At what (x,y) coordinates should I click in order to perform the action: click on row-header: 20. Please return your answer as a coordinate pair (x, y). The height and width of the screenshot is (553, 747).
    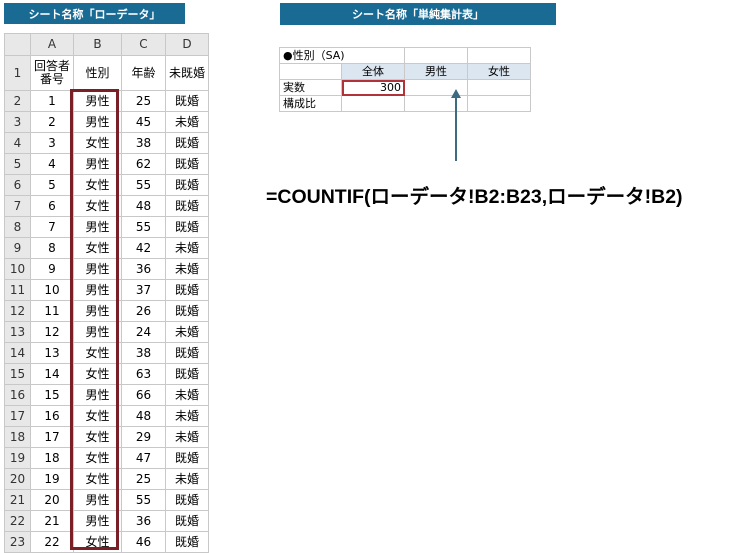
    Looking at the image, I should click on (17, 479).